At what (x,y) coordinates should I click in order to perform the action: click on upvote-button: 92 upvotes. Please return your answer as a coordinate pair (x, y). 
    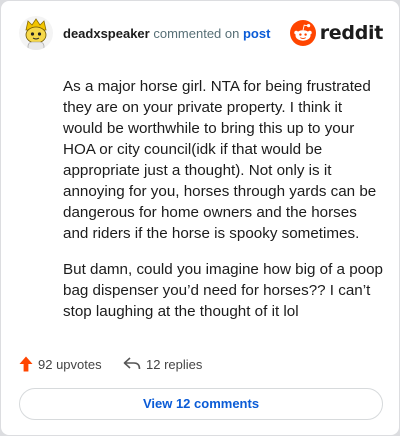
    Looking at the image, I should click on (60, 364).